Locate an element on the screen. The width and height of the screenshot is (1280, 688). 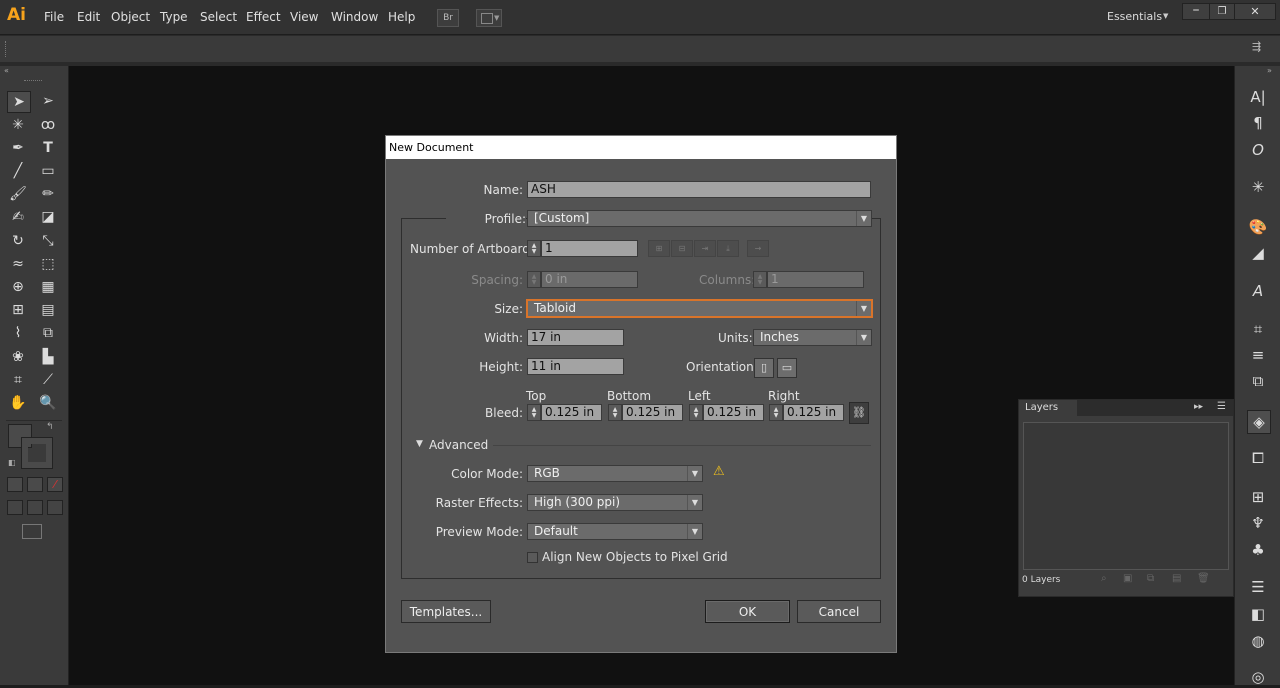
graphic-styles-panel-icon: ♣ is located at coordinates (1258, 550).